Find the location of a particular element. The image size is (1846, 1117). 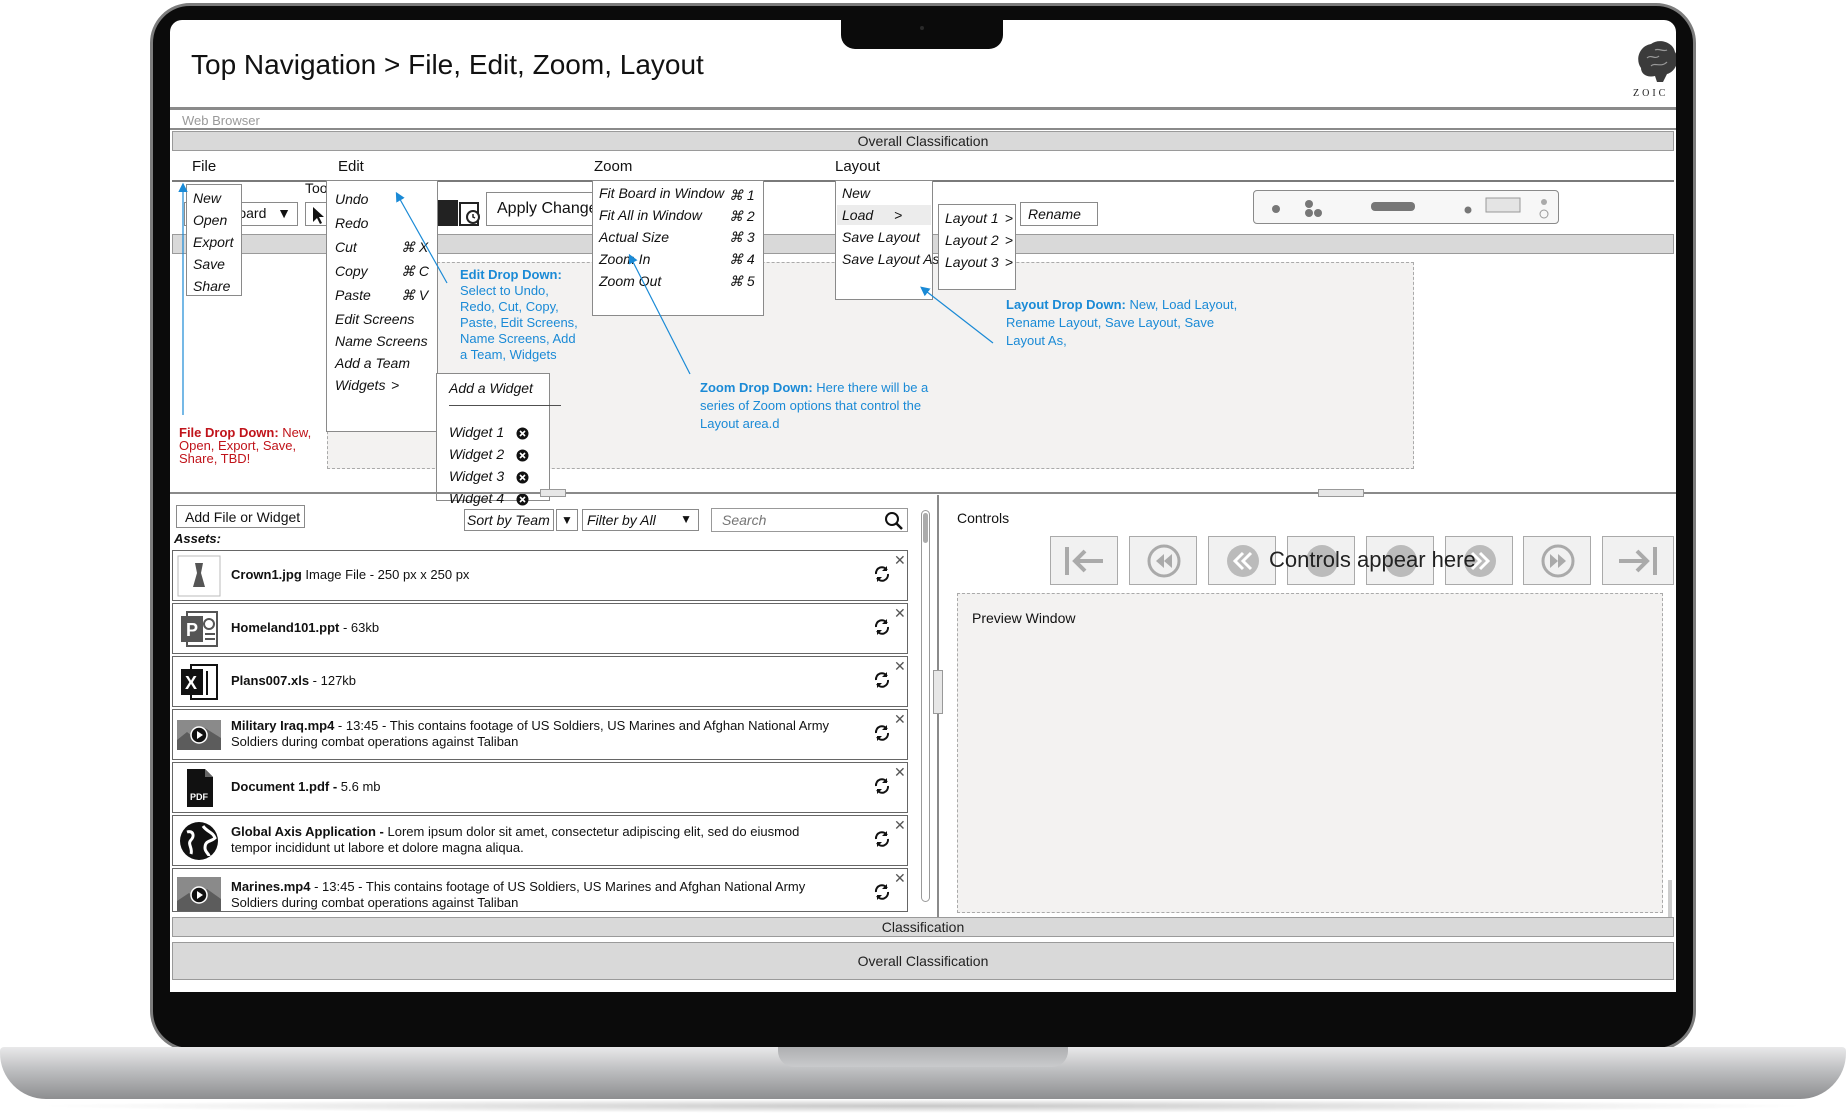

vertical-splitter-handle is located at coordinates (938, 692).